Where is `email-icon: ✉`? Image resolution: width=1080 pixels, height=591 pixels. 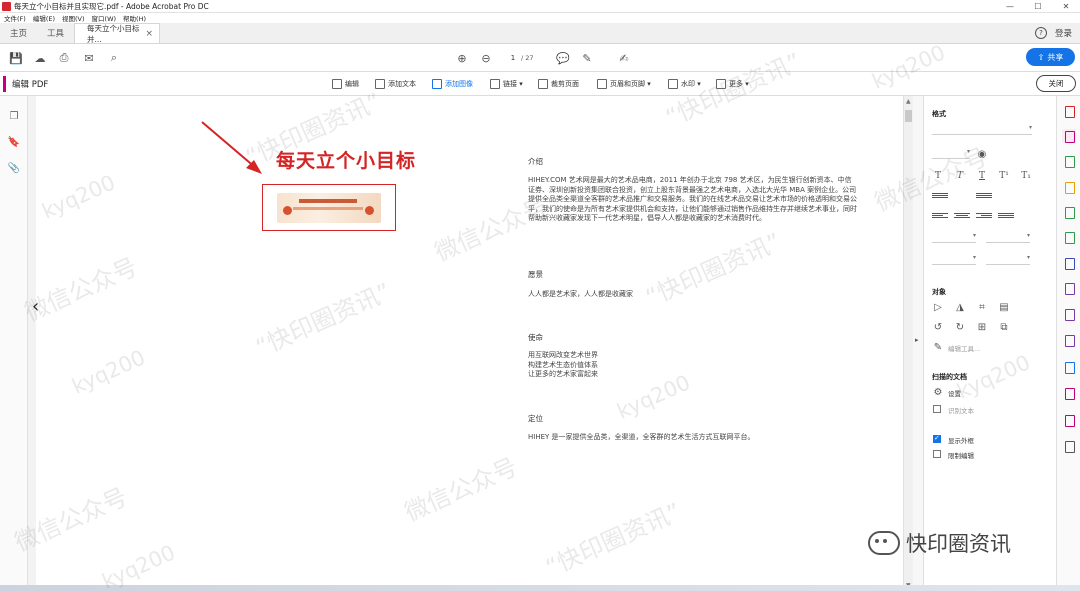
email-icon: ✉ is located at coordinates (89, 58).